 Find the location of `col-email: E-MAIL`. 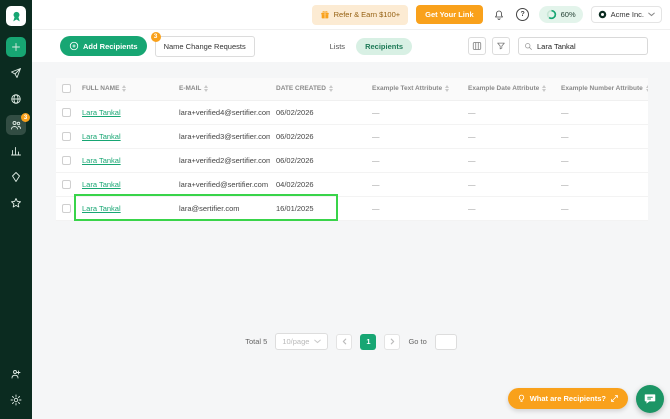

col-email: E-MAIL is located at coordinates (221, 89).